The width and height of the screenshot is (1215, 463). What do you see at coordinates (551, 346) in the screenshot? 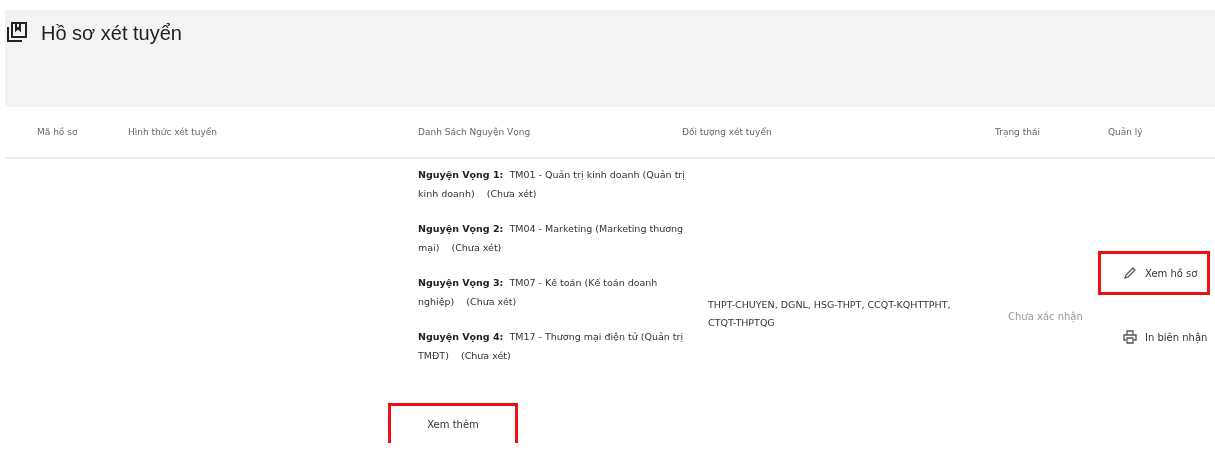
I see `wish-entry: Nguyện Vọng 4: TM17 - Thương mại điện tử (Quản trị TMĐT) (Chưa xét)` at bounding box center [551, 346].